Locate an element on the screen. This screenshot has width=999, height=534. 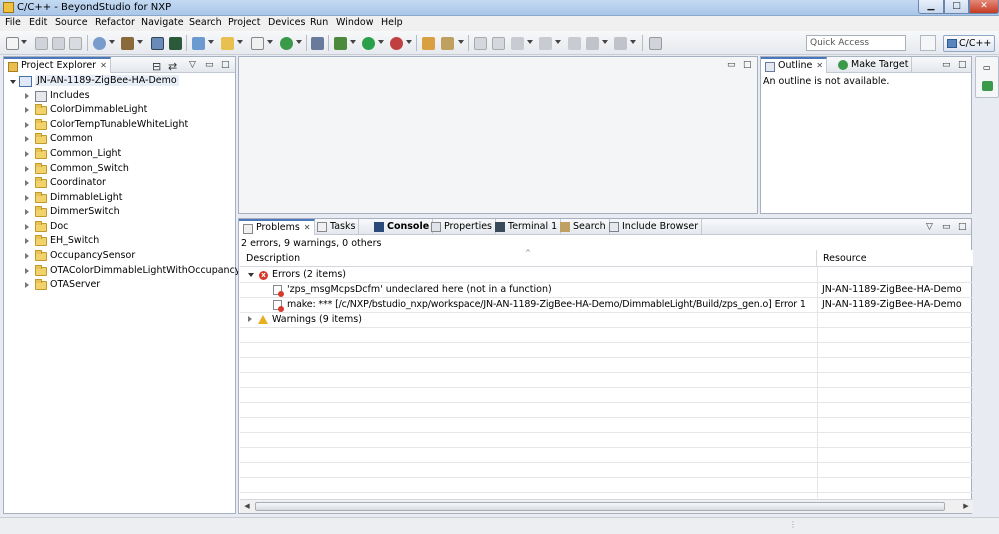
menu-search: Search is located at coordinates (205, 22).